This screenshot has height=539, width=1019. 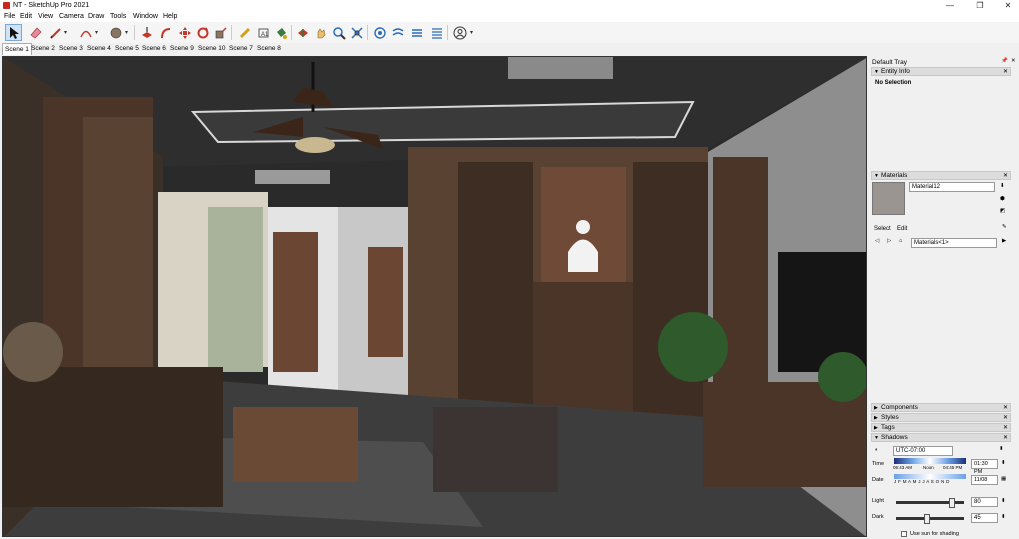 What do you see at coordinates (220, 32) in the screenshot?
I see `scale-tool-icon` at bounding box center [220, 32].